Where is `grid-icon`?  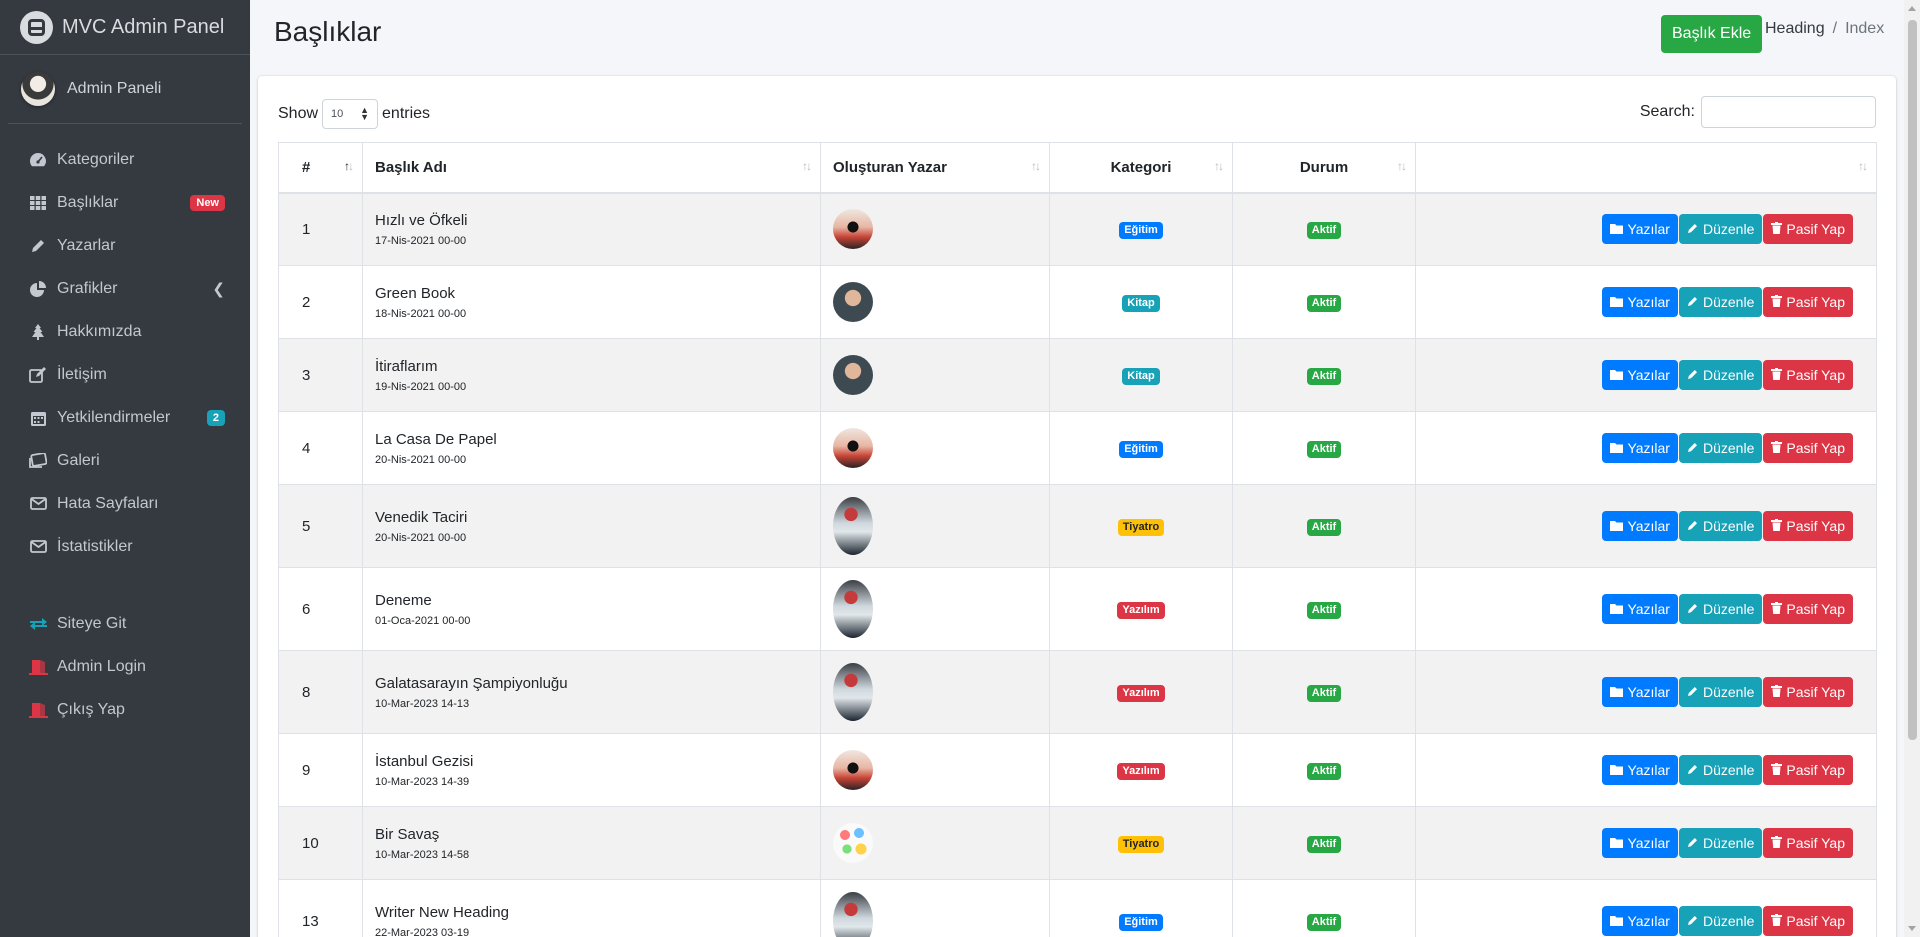 grid-icon is located at coordinates (38, 203).